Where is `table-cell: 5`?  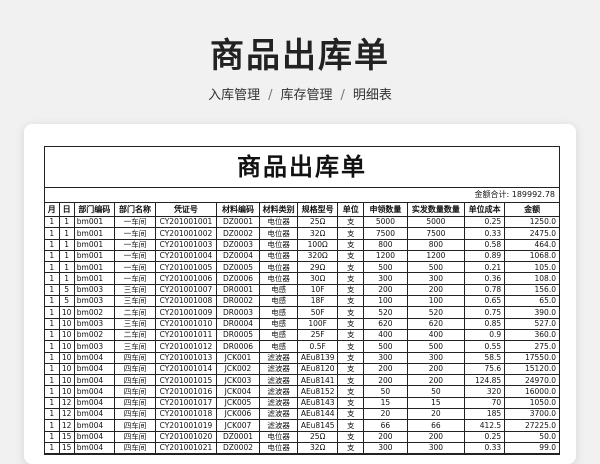
table-cell: 5 is located at coordinates (66, 290).